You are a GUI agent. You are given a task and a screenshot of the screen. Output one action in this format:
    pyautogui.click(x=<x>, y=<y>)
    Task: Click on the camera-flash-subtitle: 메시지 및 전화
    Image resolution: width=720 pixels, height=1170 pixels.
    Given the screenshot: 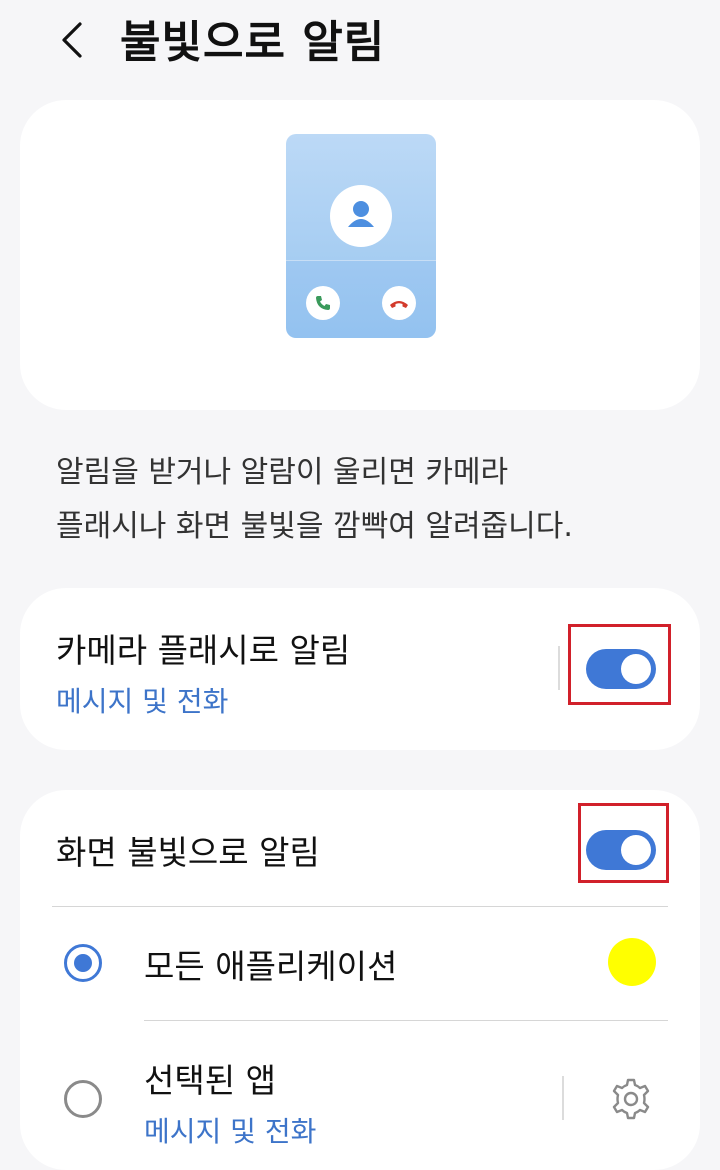 What is the action you would take?
    pyautogui.click(x=142, y=701)
    